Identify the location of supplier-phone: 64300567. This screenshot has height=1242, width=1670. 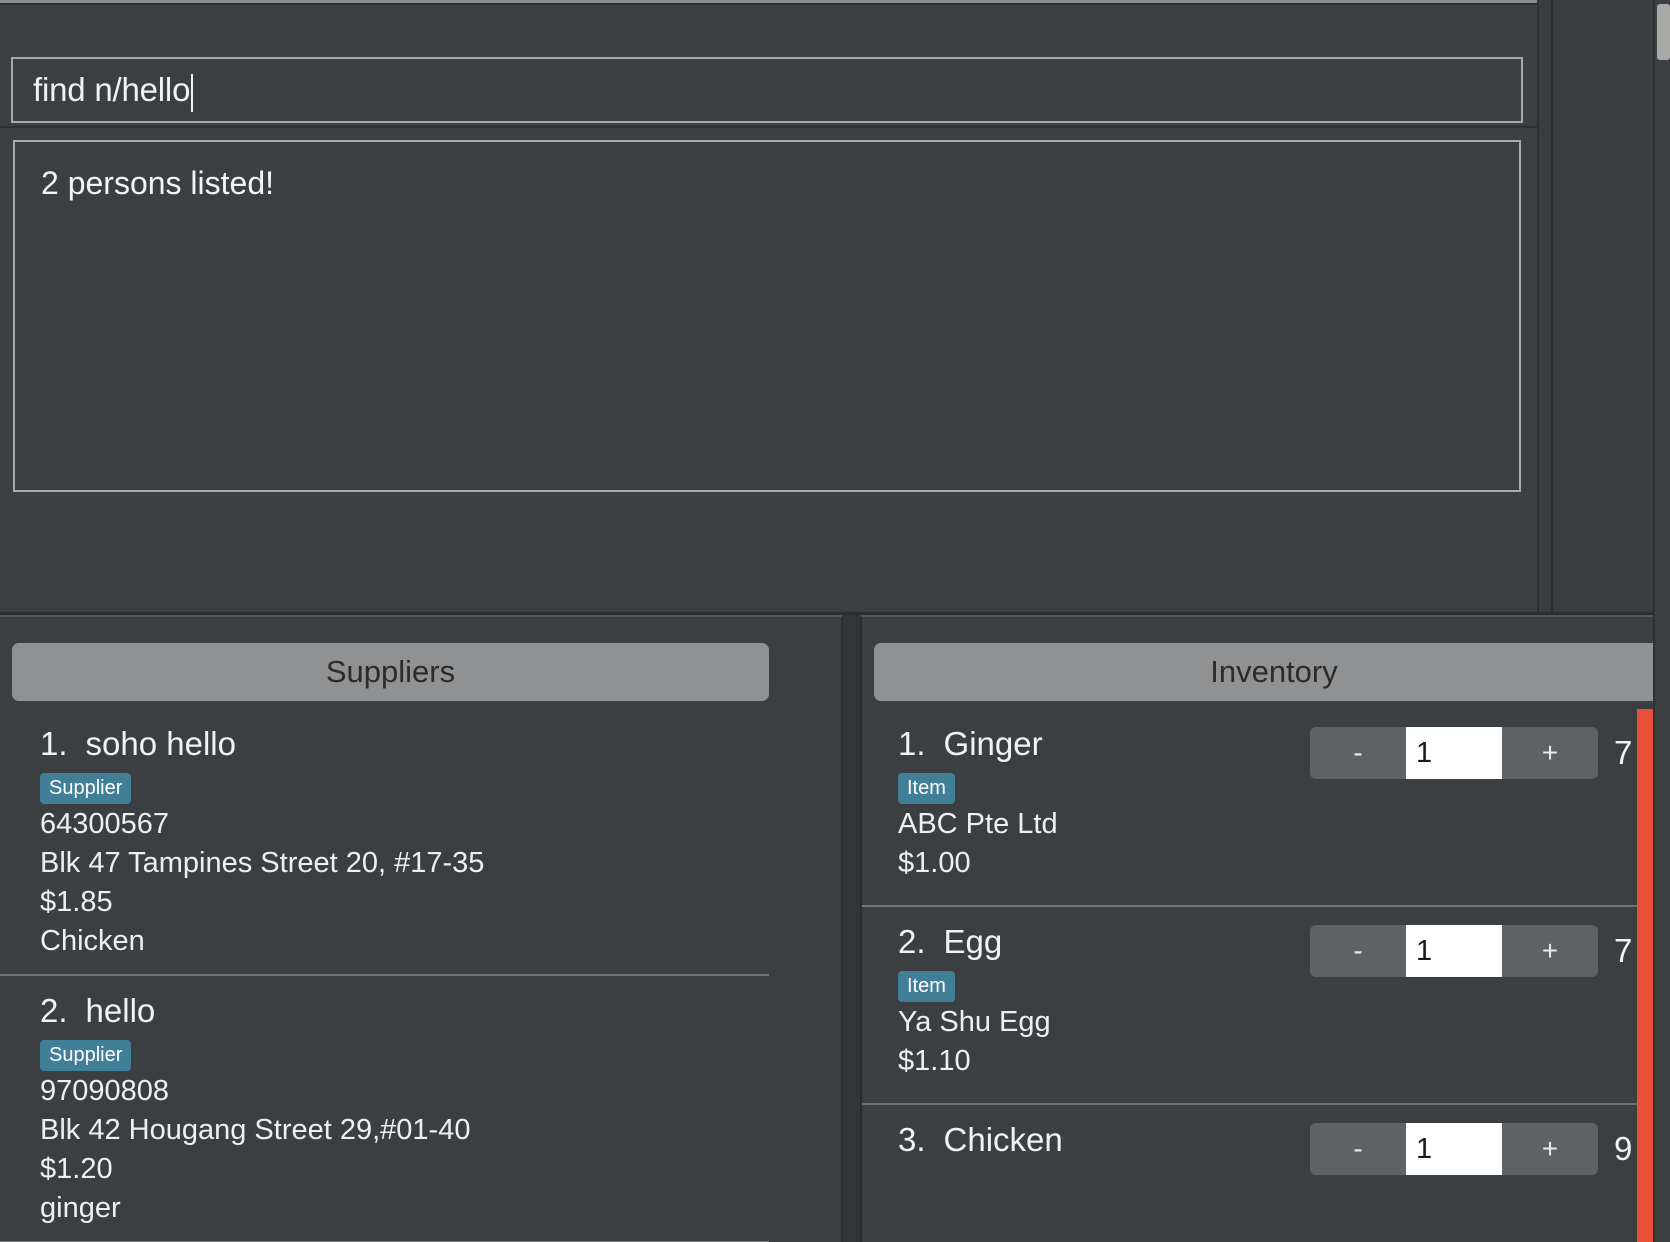
(105, 824).